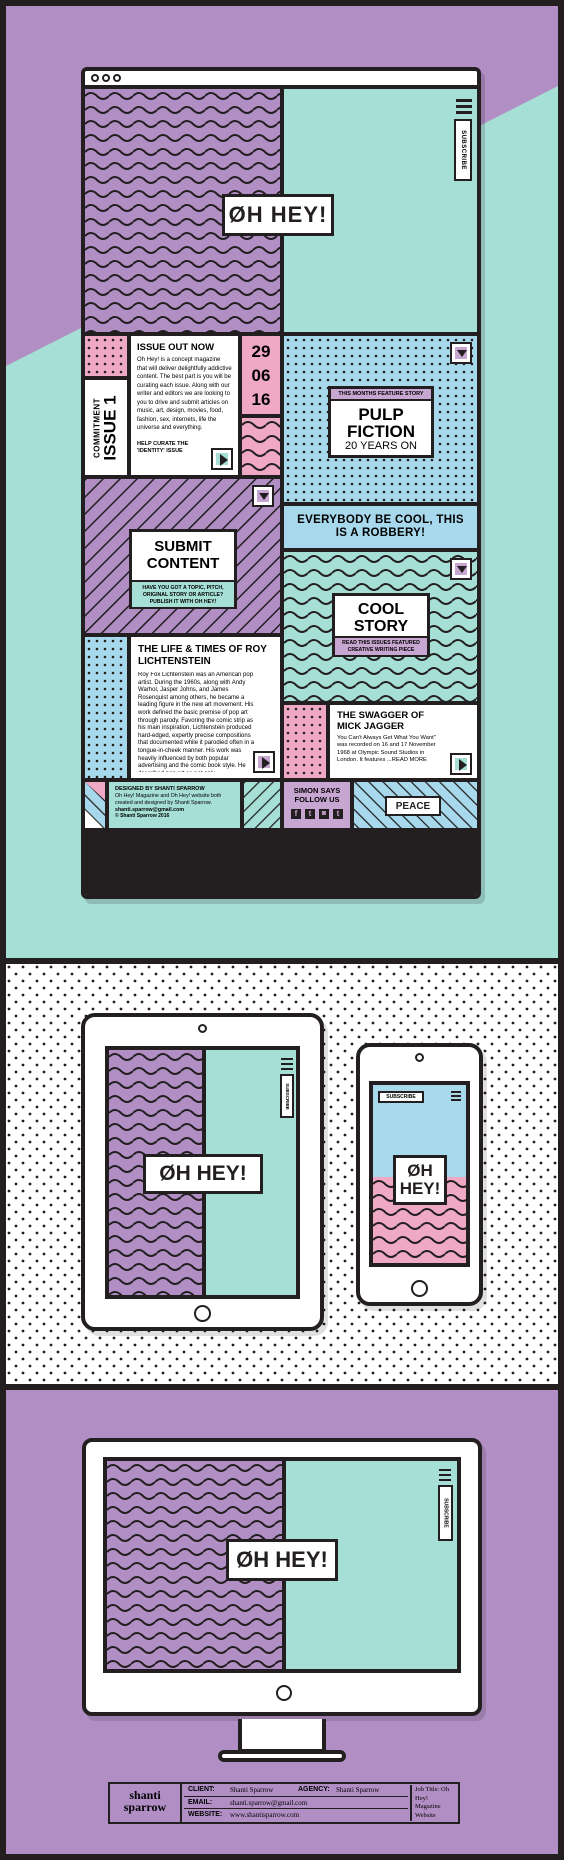 The height and width of the screenshot is (1860, 564). What do you see at coordinates (261, 399) in the screenshot?
I see `date-year: 16` at bounding box center [261, 399].